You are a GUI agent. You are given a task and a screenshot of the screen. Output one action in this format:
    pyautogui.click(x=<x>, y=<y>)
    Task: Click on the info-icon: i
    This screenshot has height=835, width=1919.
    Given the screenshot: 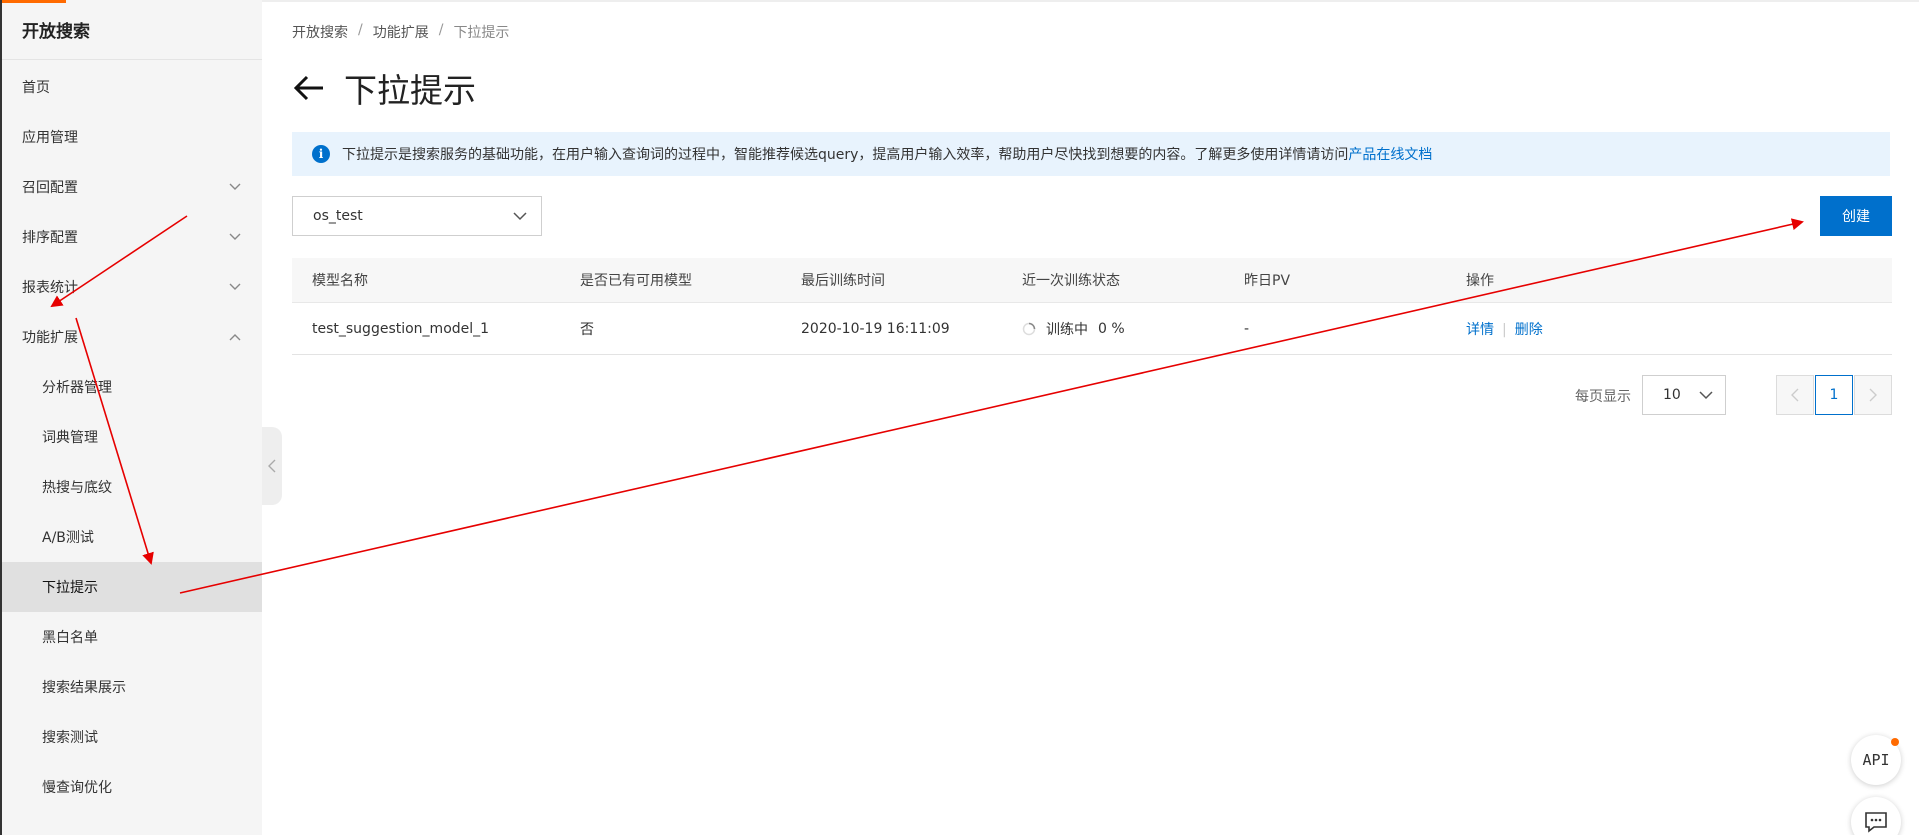 What is the action you would take?
    pyautogui.click(x=321, y=154)
    